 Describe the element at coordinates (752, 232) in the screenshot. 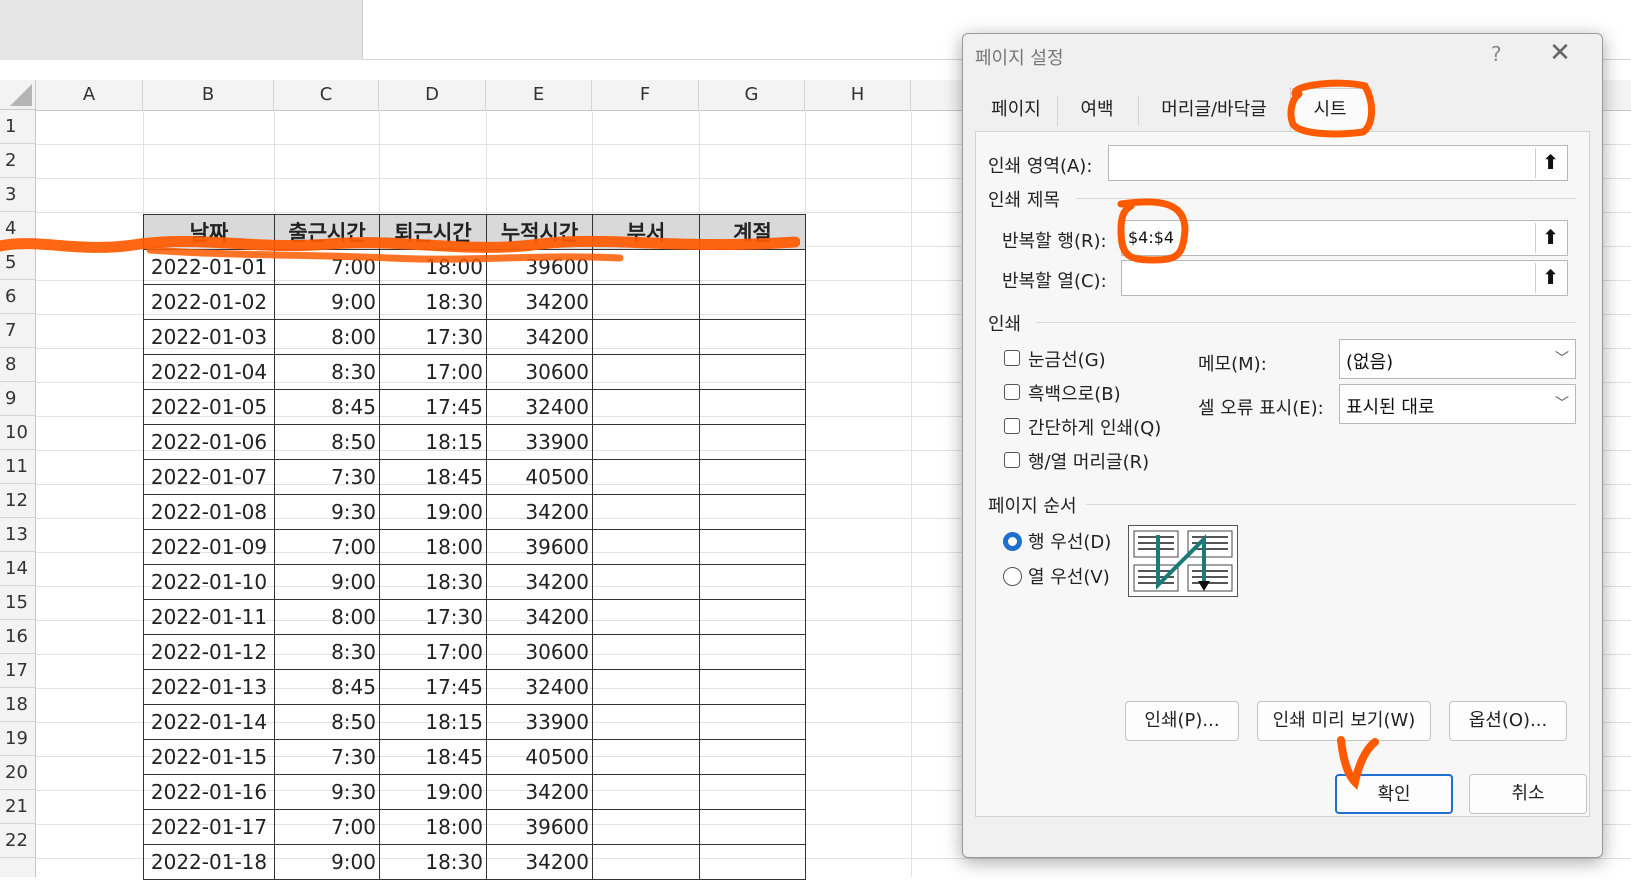

I see `header-season: 계절` at that location.